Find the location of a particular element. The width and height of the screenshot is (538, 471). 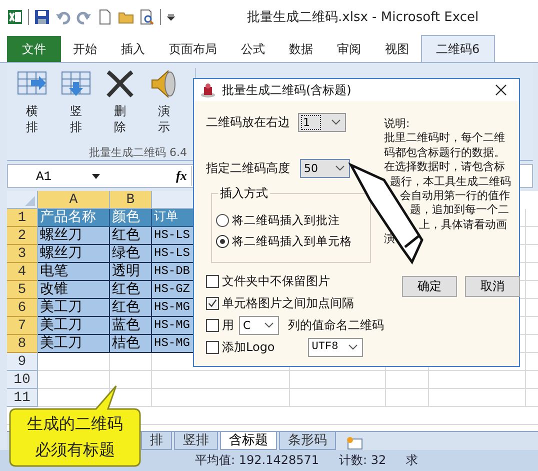

status-count: 计数: 32 is located at coordinates (362, 460).